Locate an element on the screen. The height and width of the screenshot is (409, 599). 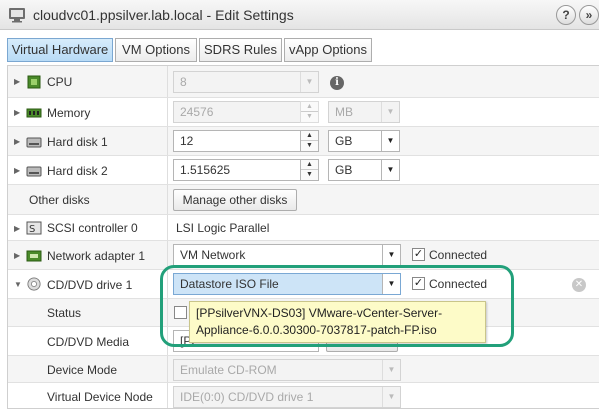
scsi-controller-icon: S is located at coordinates (34, 228).